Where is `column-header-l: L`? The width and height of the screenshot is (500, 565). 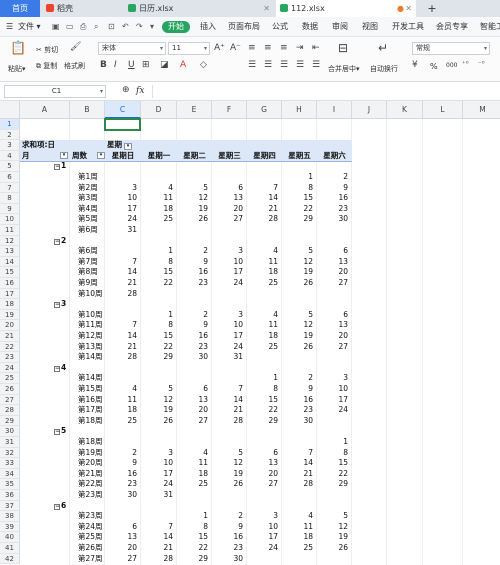
column-header-l: L is located at coordinates (443, 110).